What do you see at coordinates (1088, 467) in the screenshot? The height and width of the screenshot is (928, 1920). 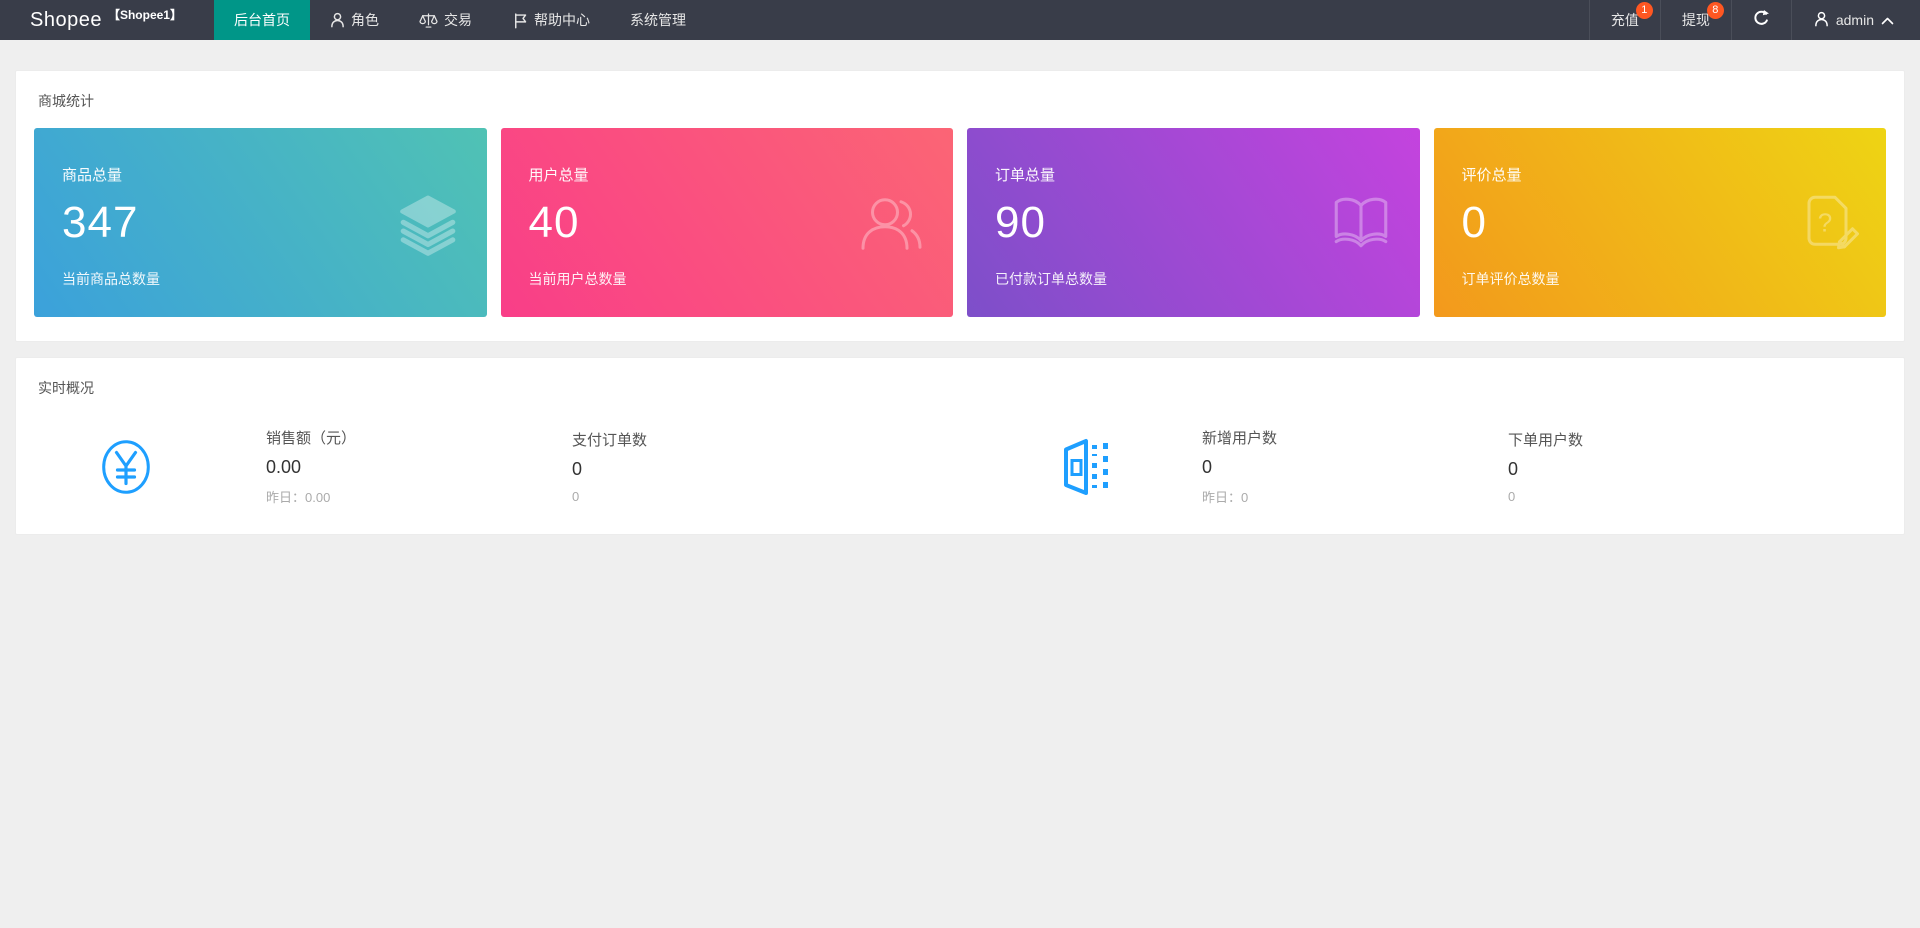 I see `building-icon` at bounding box center [1088, 467].